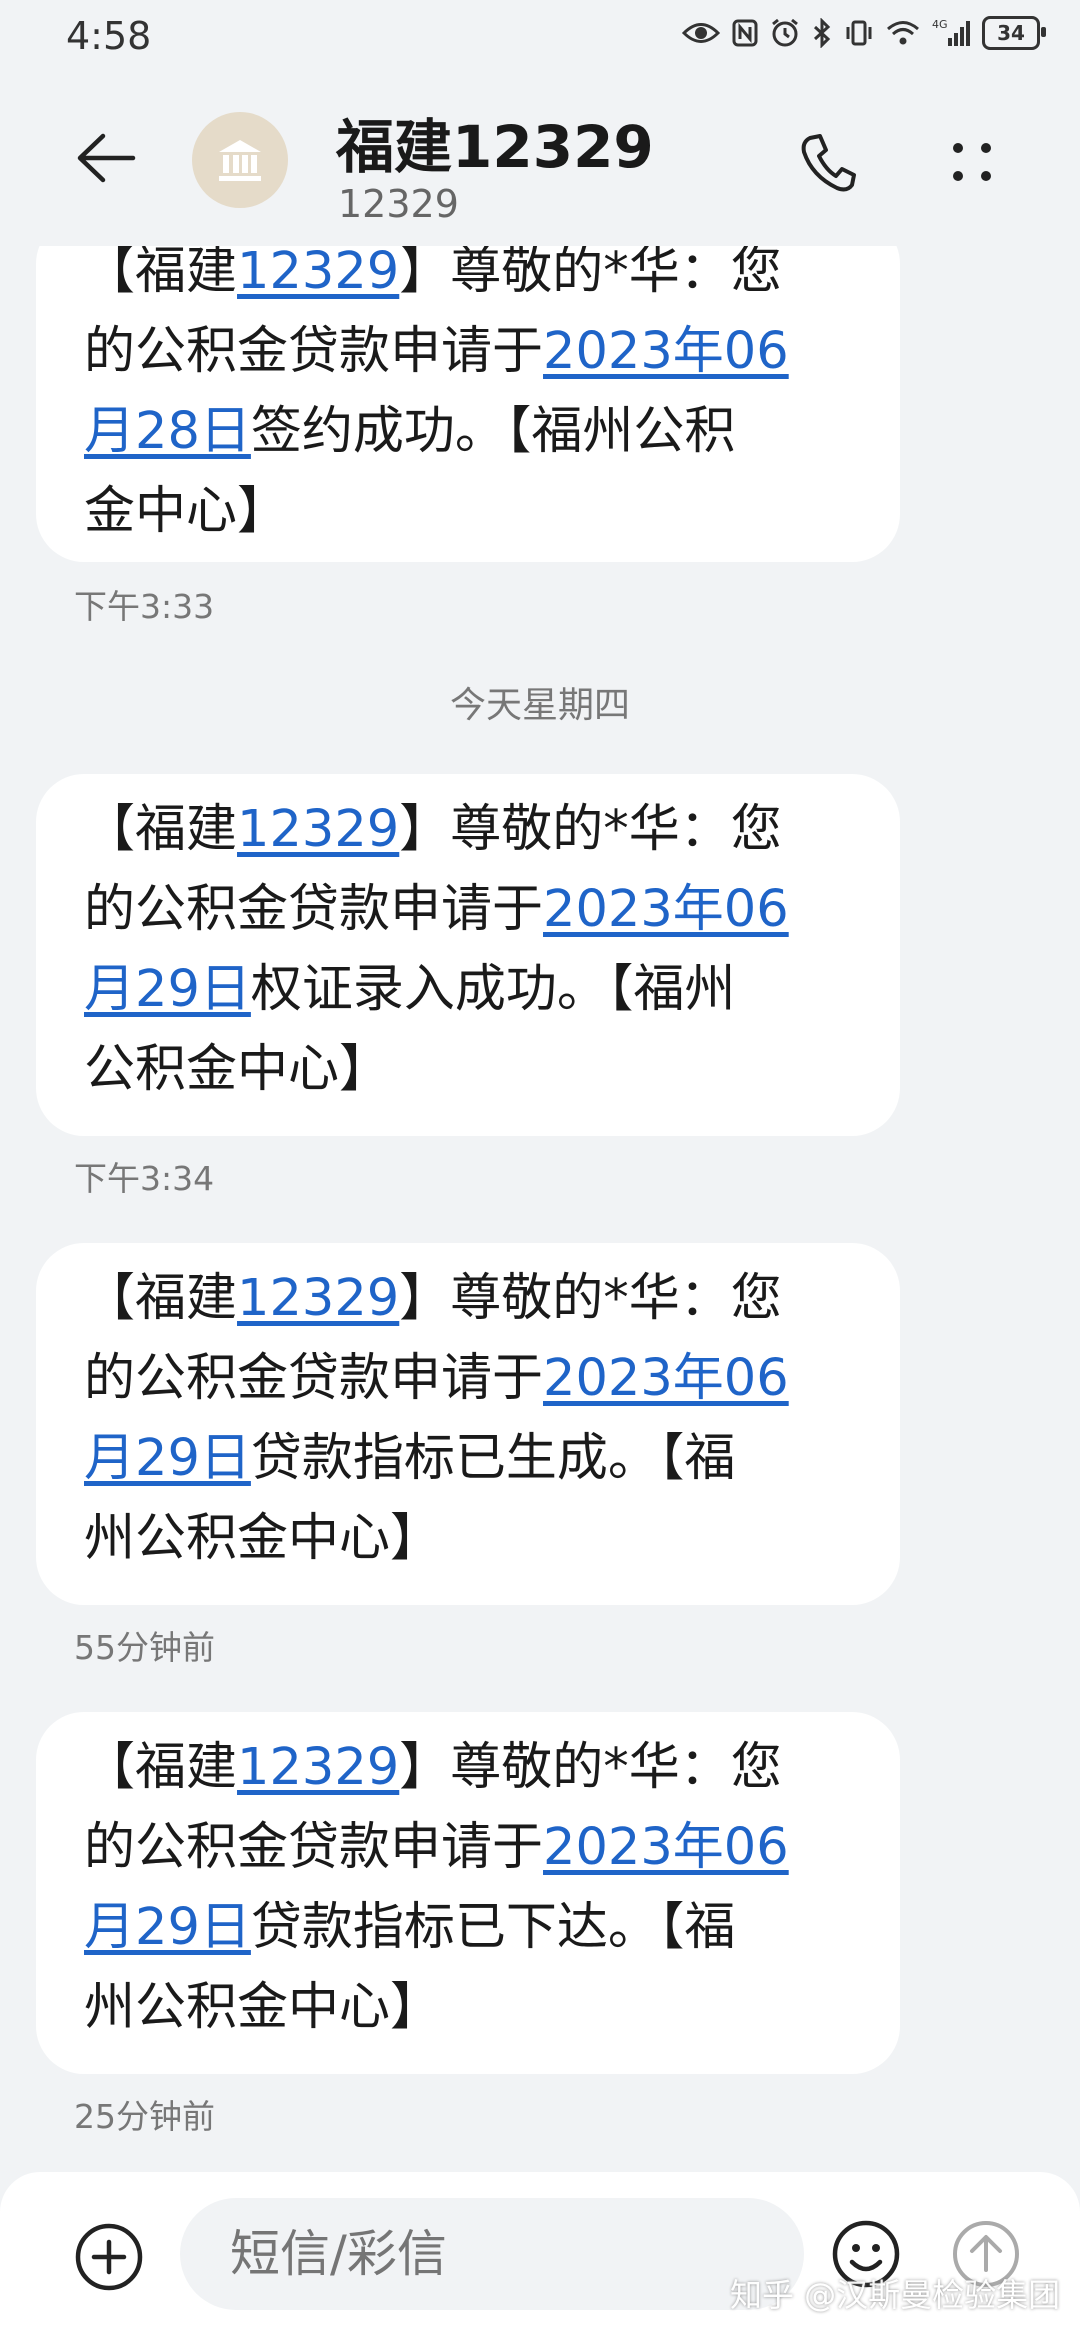 The height and width of the screenshot is (2340, 1080). I want to click on add-attachment-button, so click(109, 2257).